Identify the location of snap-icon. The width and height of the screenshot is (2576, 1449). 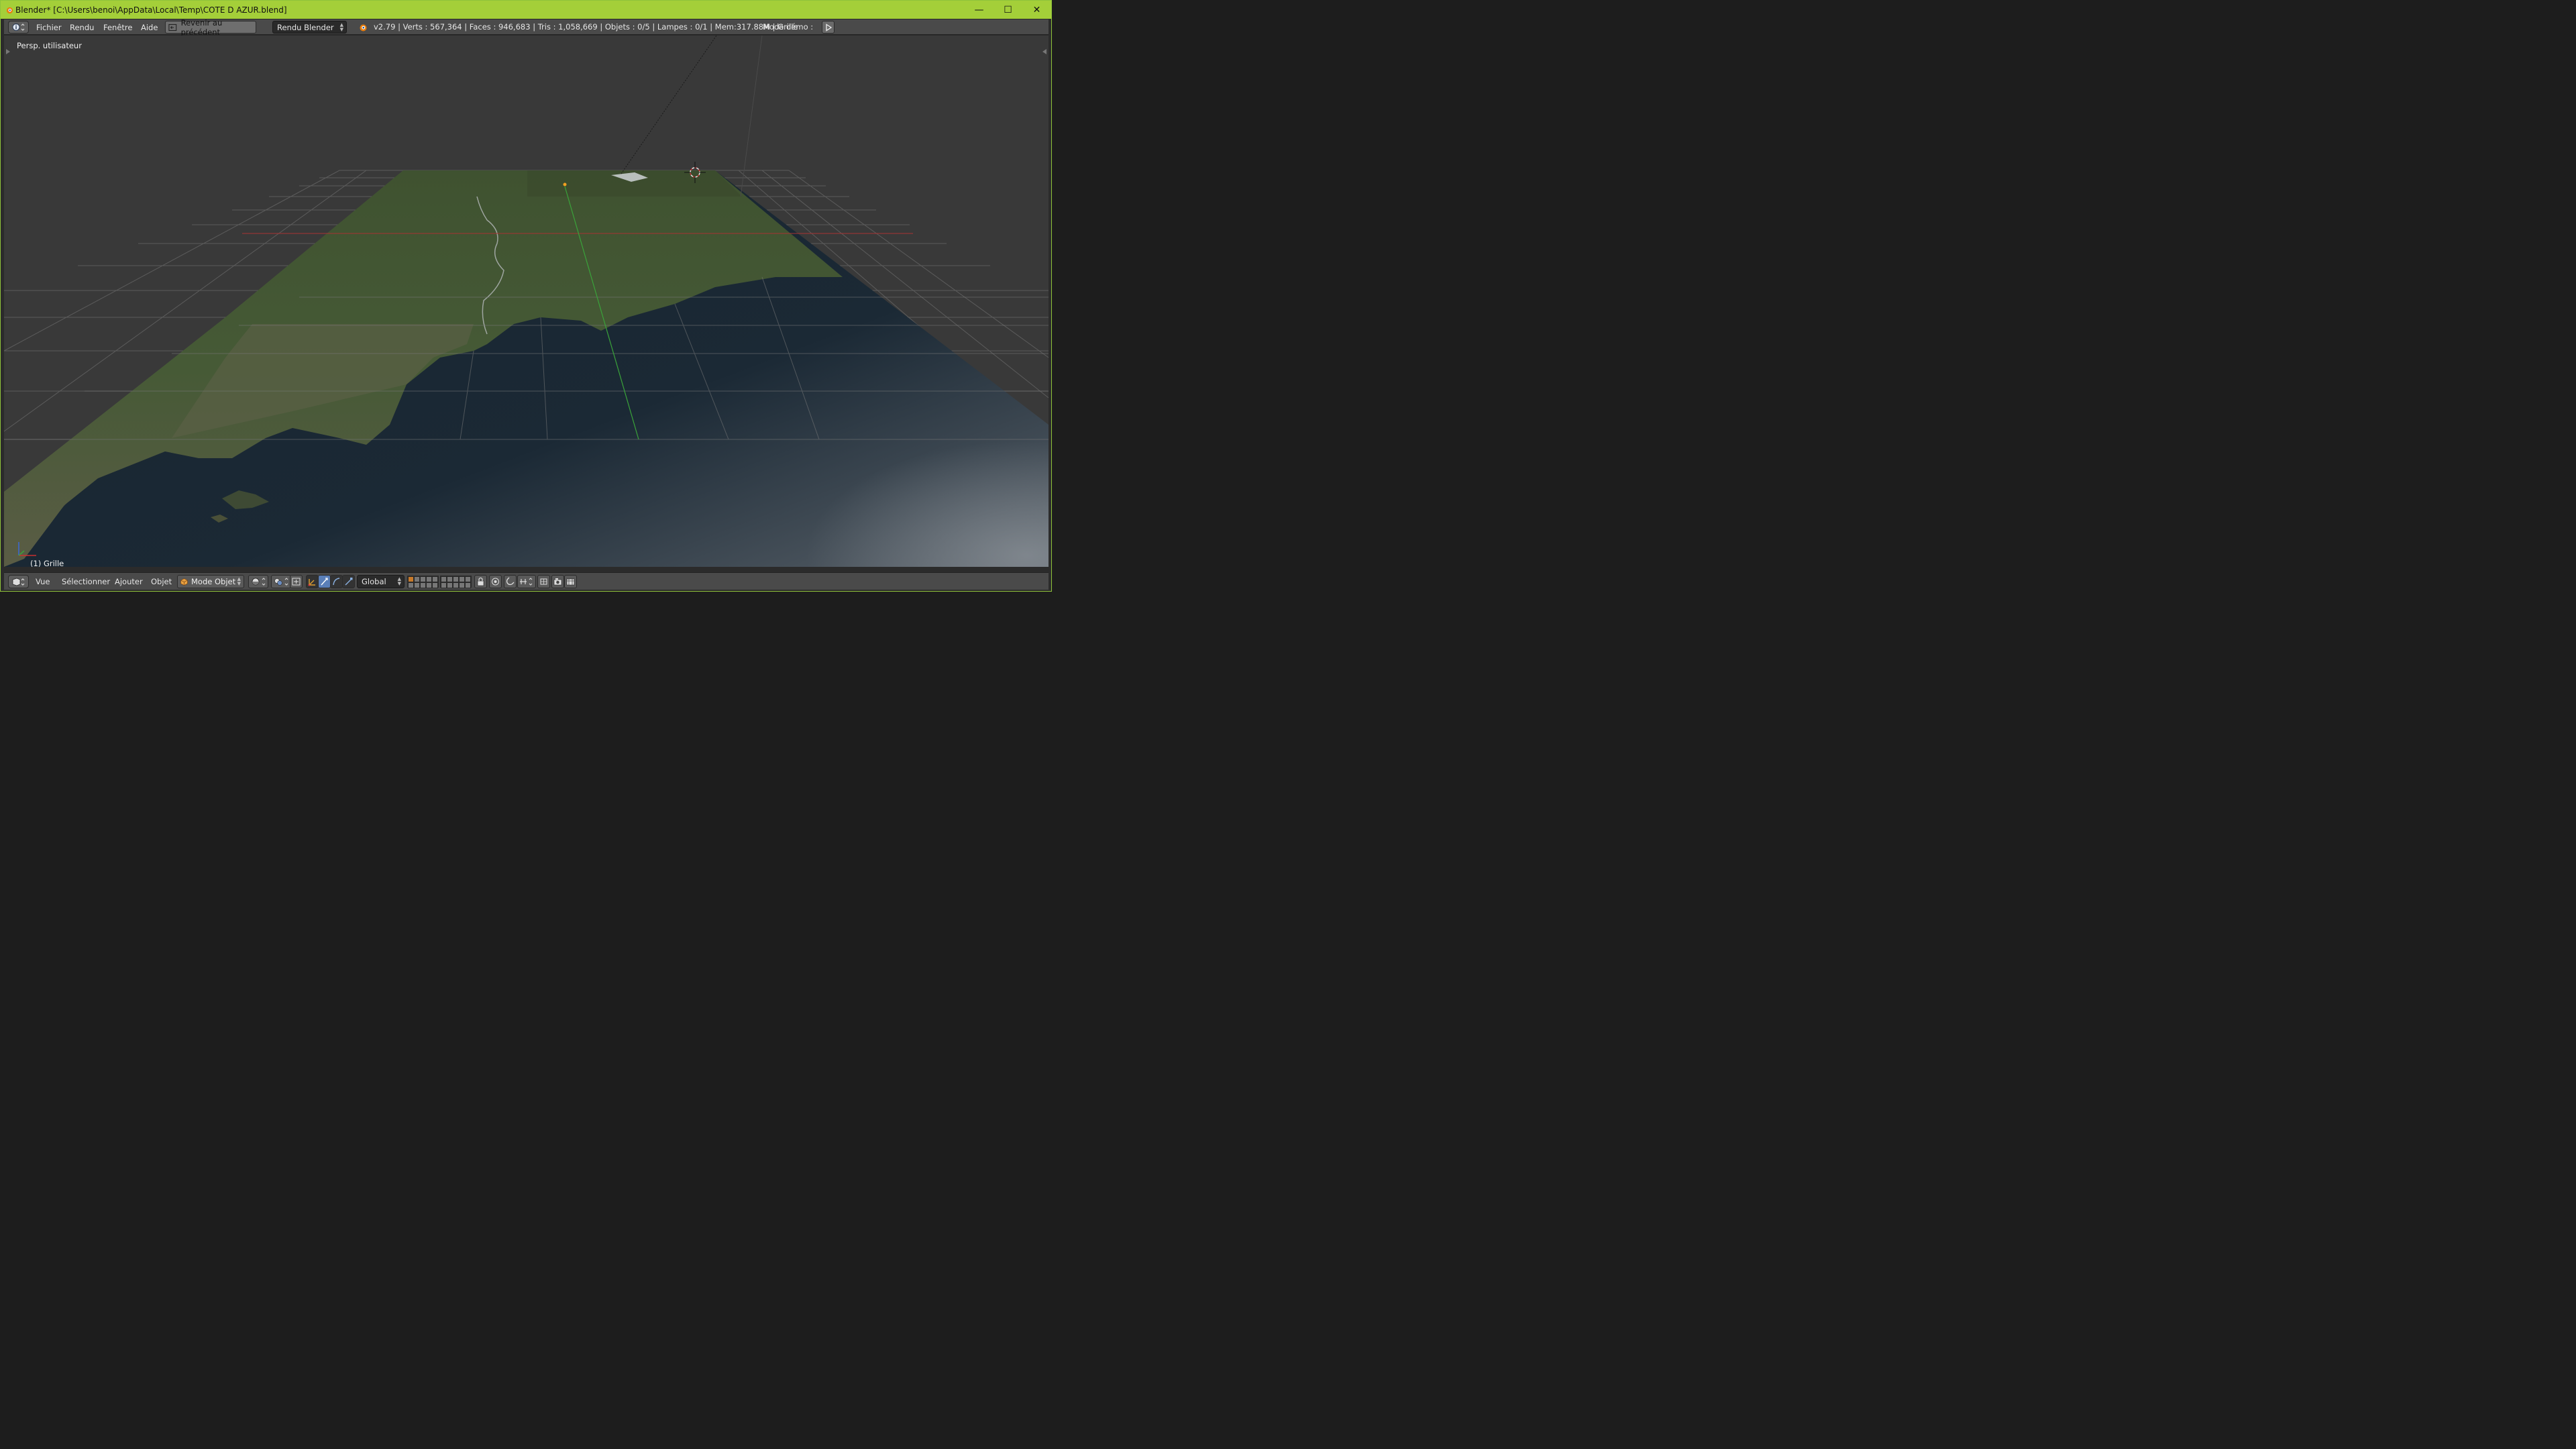
(510, 581).